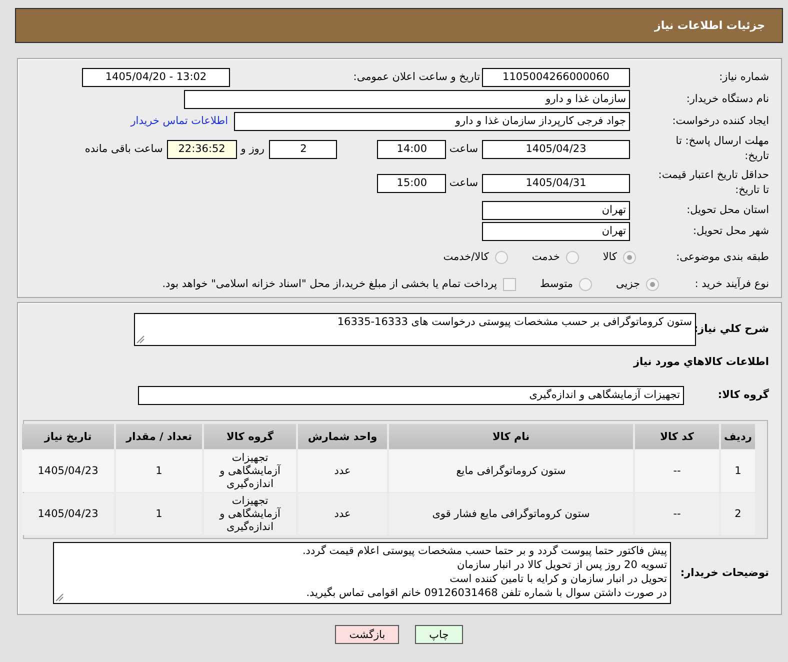  What do you see at coordinates (556, 77) in the screenshot?
I see `need-number-field: 1105004266000060` at bounding box center [556, 77].